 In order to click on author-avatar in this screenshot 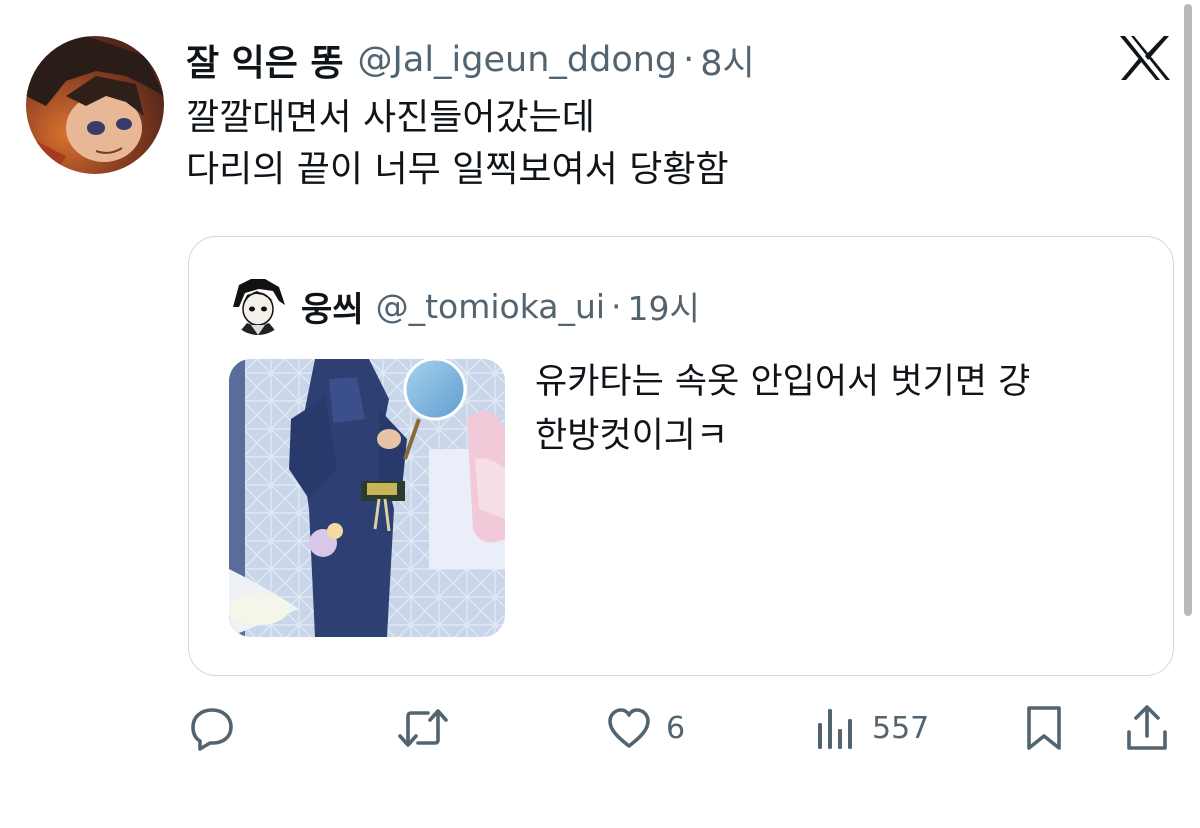, I will do `click(95, 105)`.